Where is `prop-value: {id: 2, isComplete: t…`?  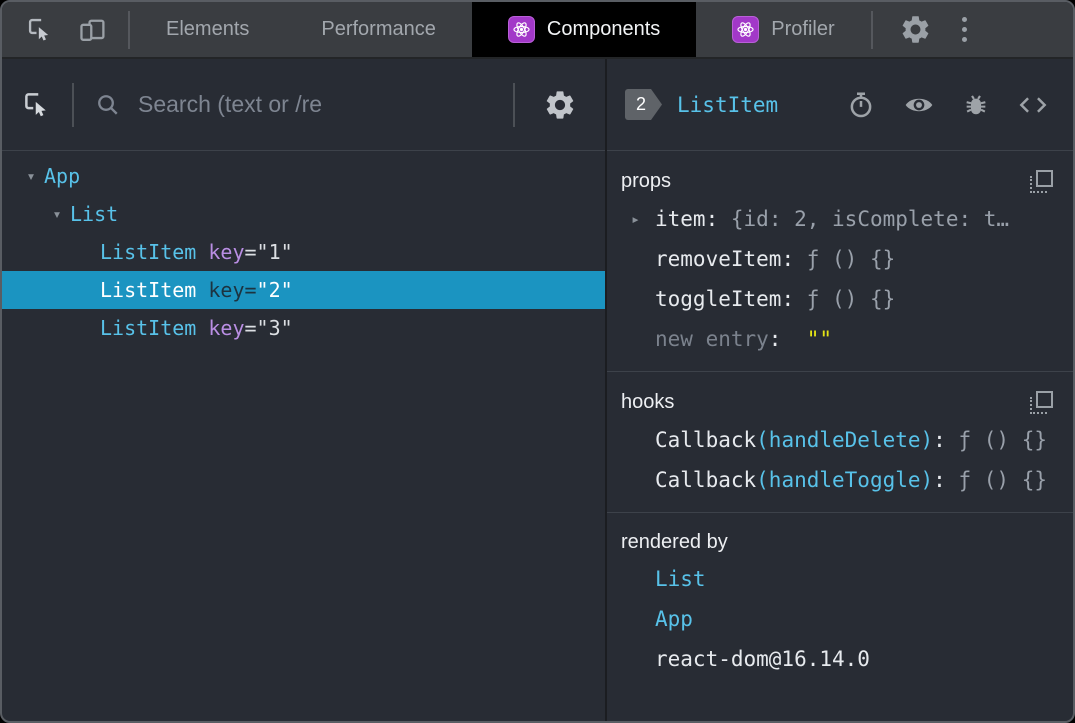 prop-value: {id: 2, isComplete: t… is located at coordinates (870, 219).